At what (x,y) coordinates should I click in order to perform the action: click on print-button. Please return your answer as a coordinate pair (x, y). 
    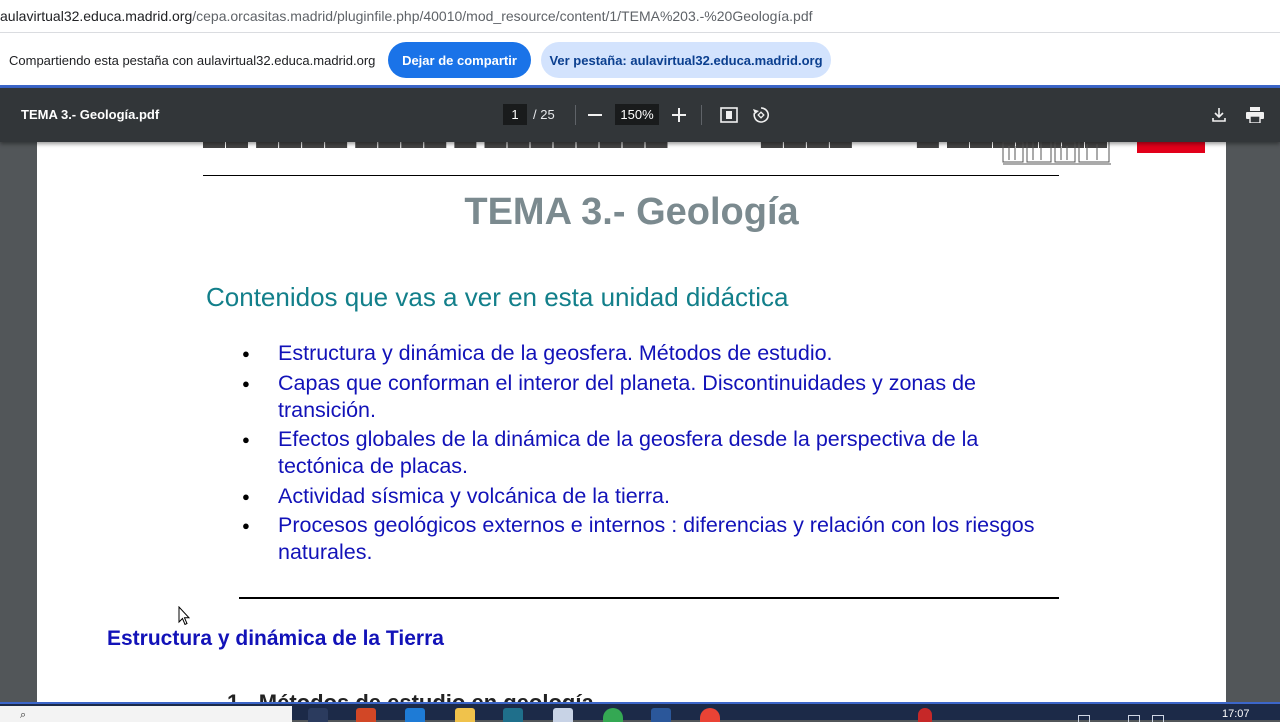
    Looking at the image, I should click on (1255, 115).